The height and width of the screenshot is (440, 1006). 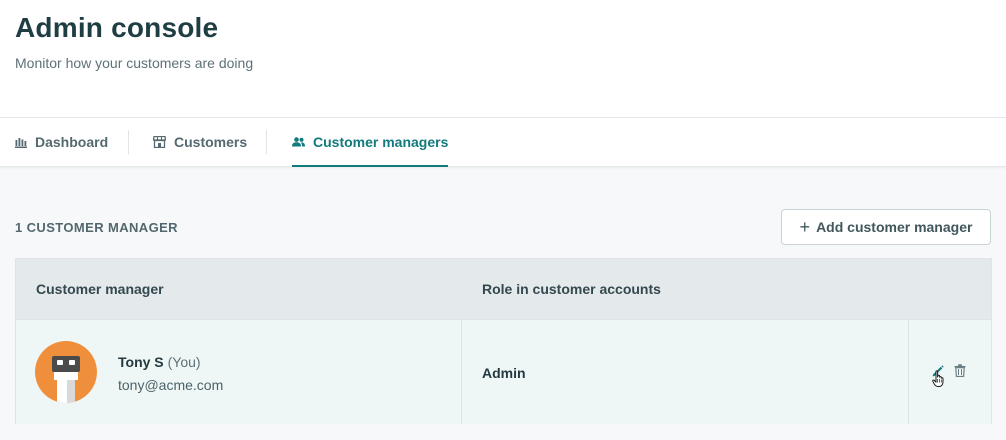 I want to click on you-label: (You), so click(x=184, y=362).